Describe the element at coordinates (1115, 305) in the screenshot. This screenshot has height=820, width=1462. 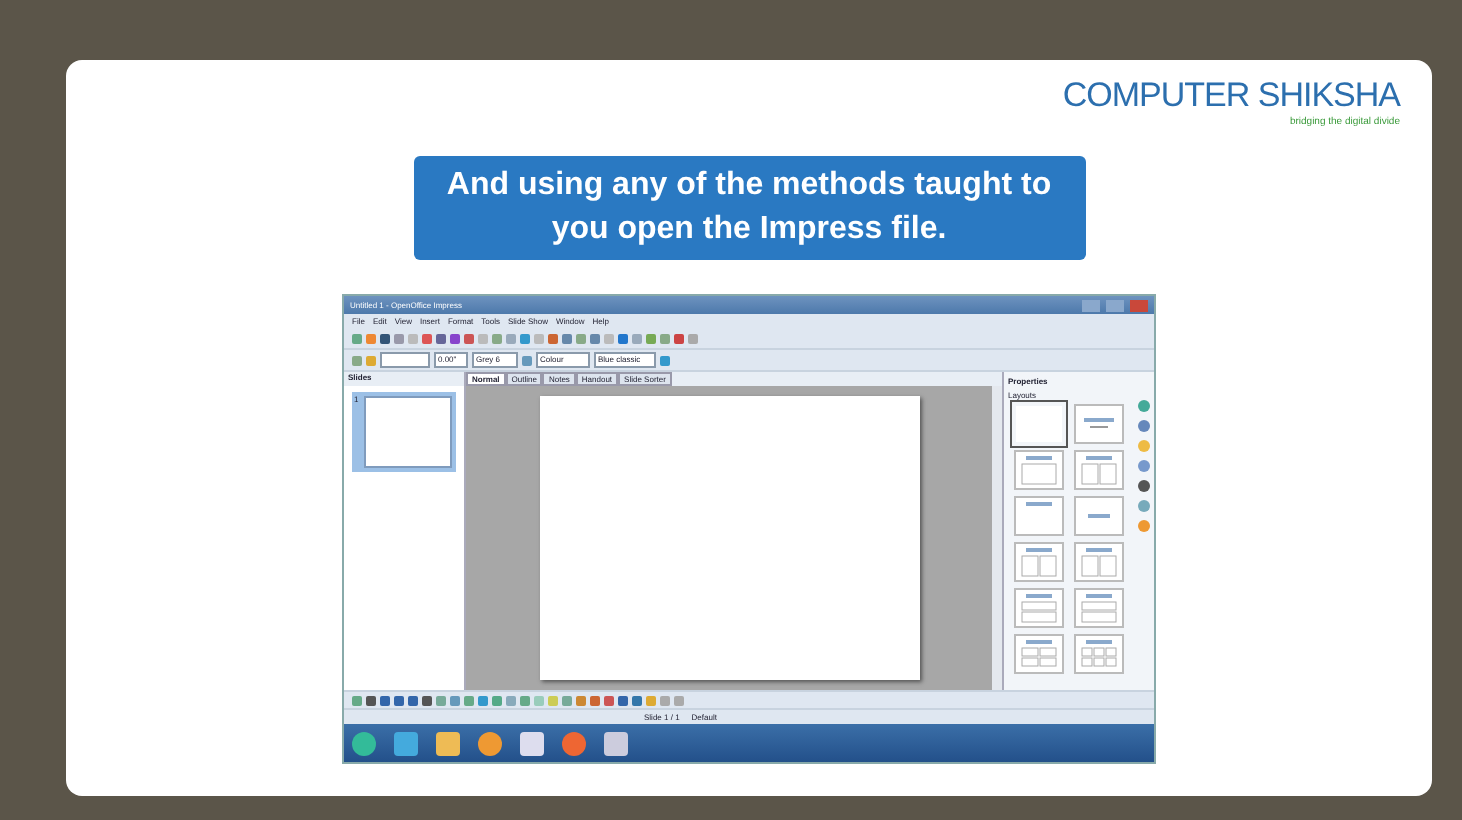
I see `maximize-button` at that location.